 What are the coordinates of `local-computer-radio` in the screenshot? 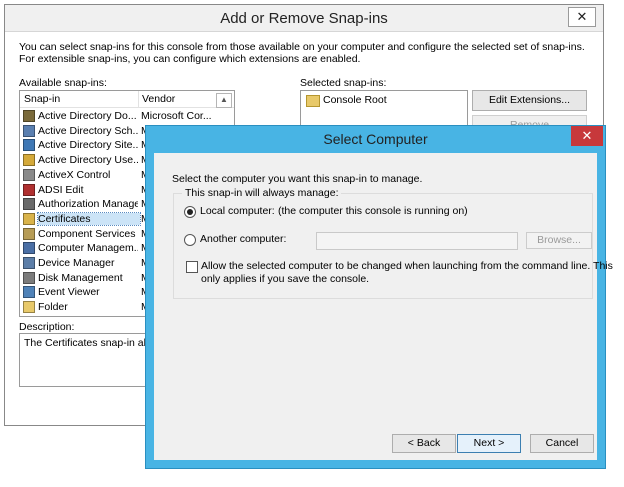 It's located at (190, 212).